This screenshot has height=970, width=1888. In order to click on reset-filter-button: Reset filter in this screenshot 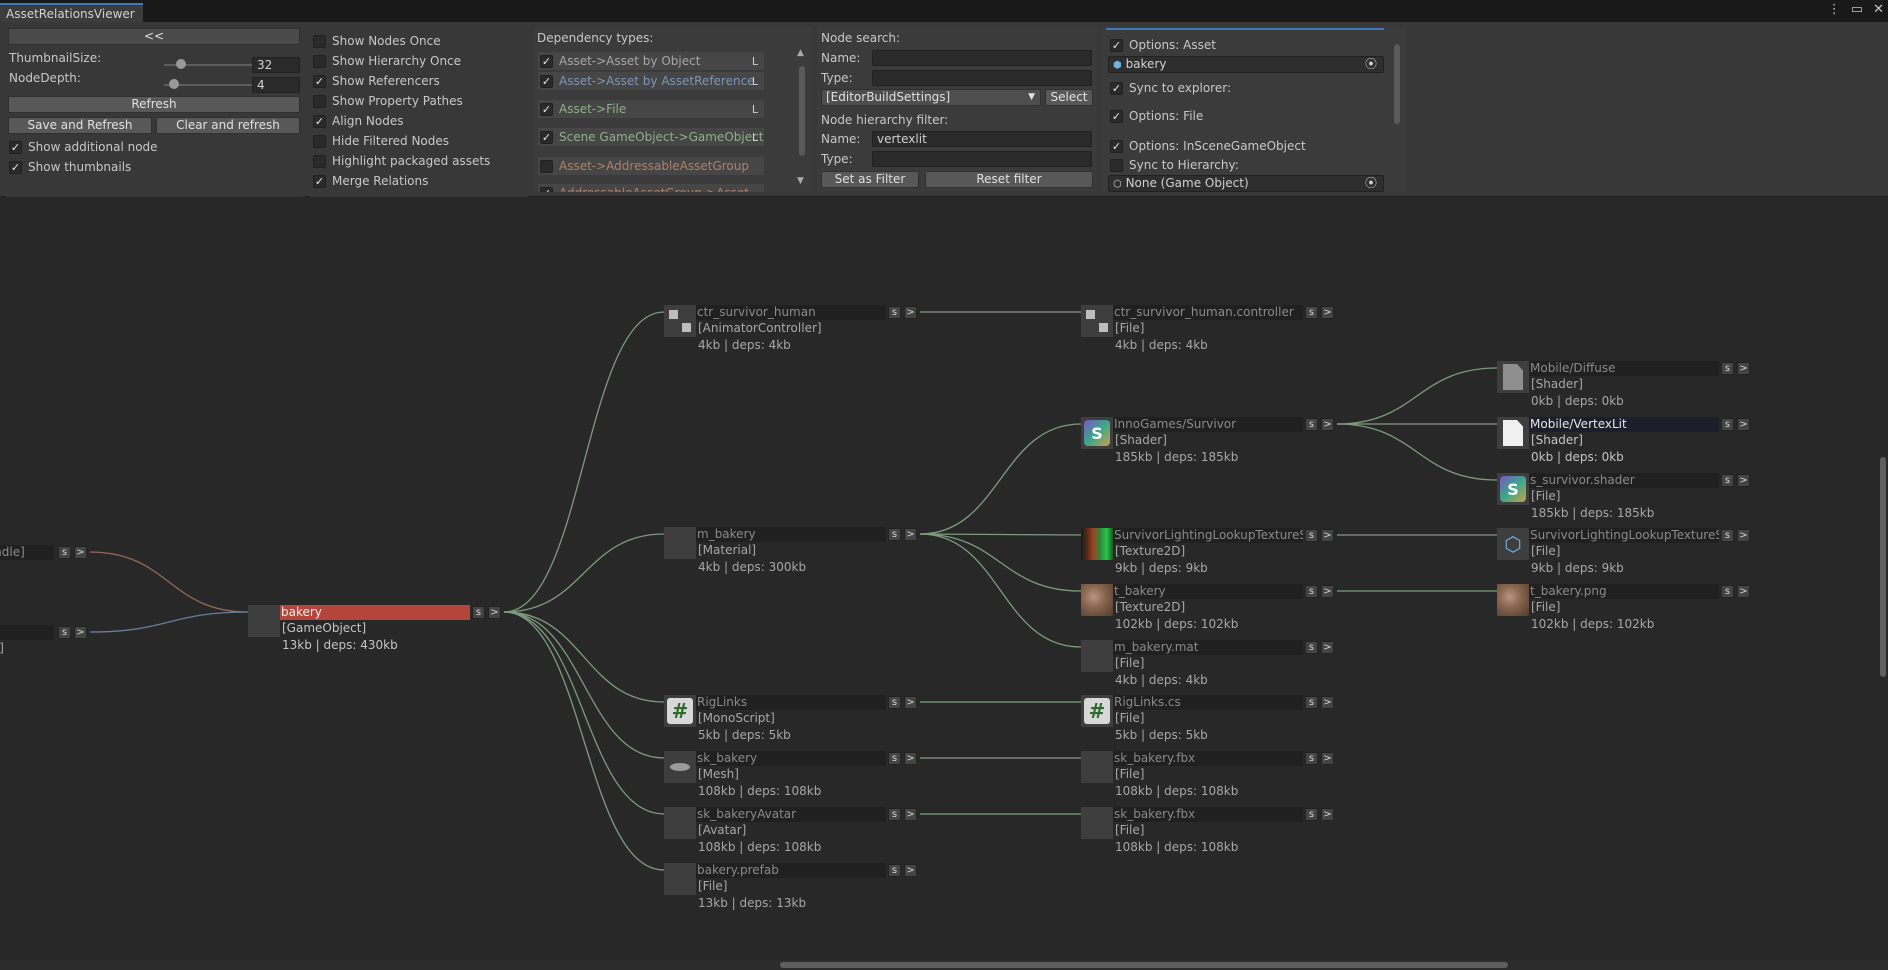, I will do `click(1009, 179)`.